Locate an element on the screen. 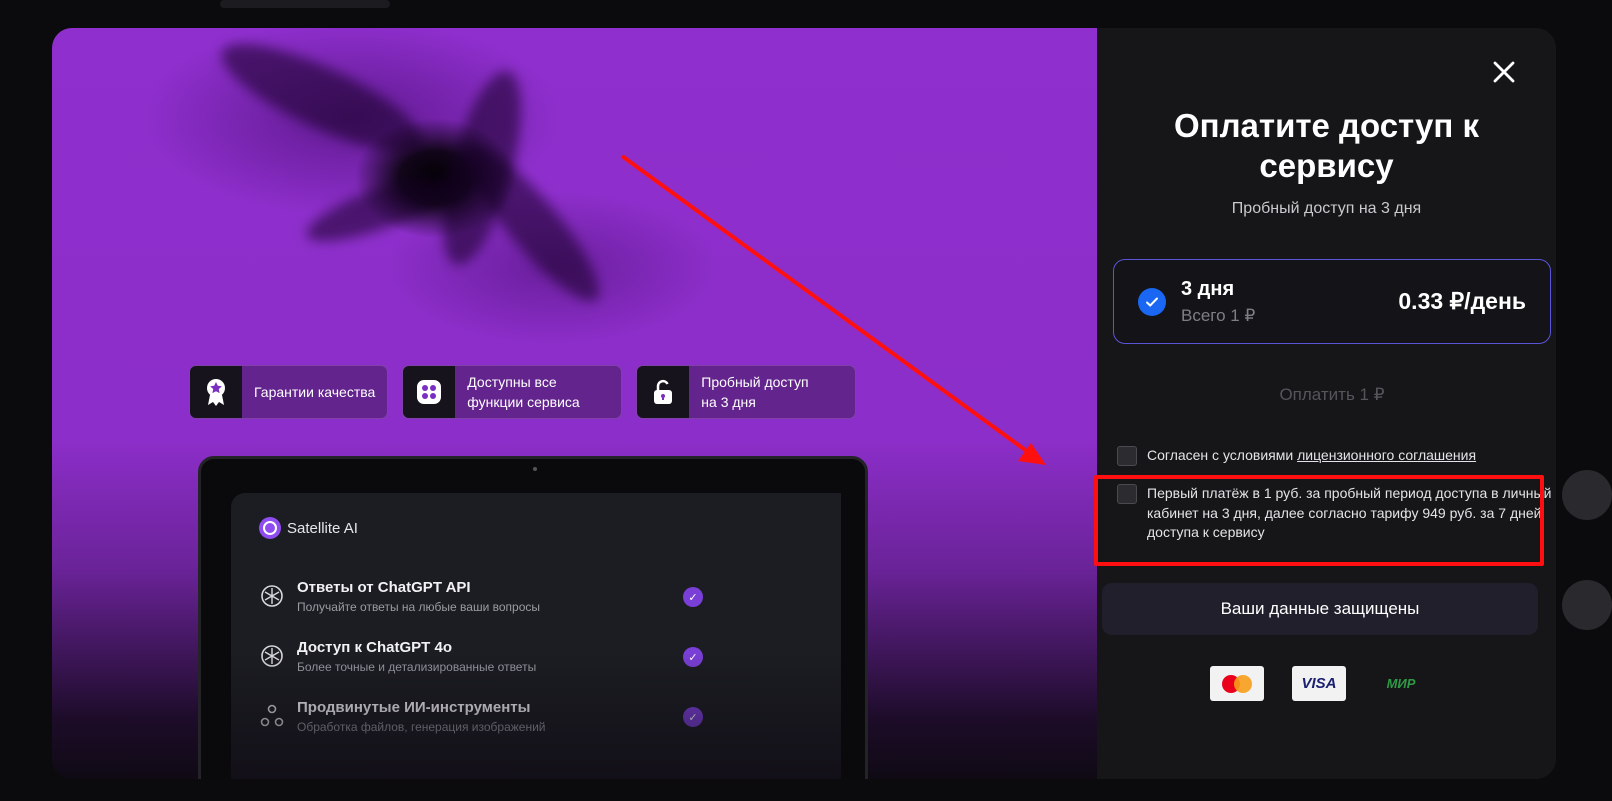 The image size is (1612, 801). terms-checkbox is located at coordinates (1127, 494).